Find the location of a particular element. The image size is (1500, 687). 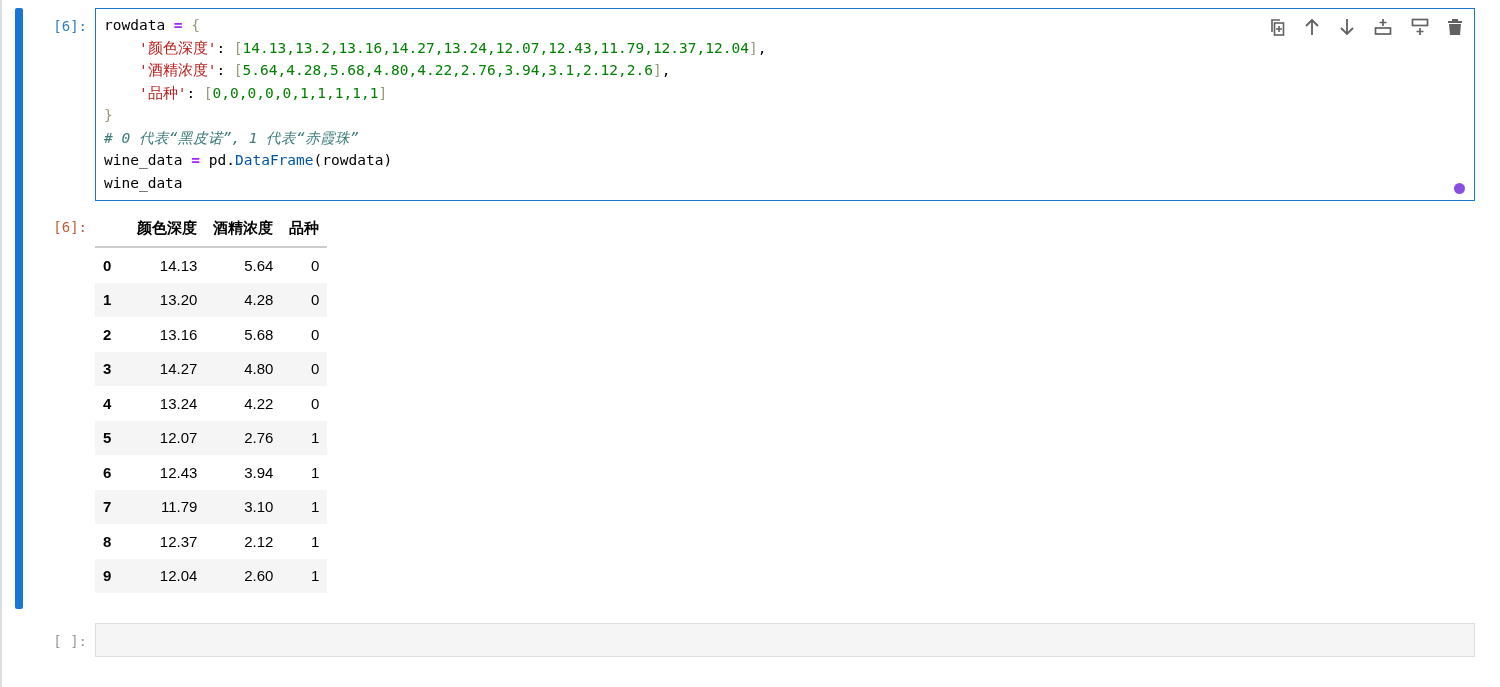

table-cell: 5.64 is located at coordinates (243, 265).